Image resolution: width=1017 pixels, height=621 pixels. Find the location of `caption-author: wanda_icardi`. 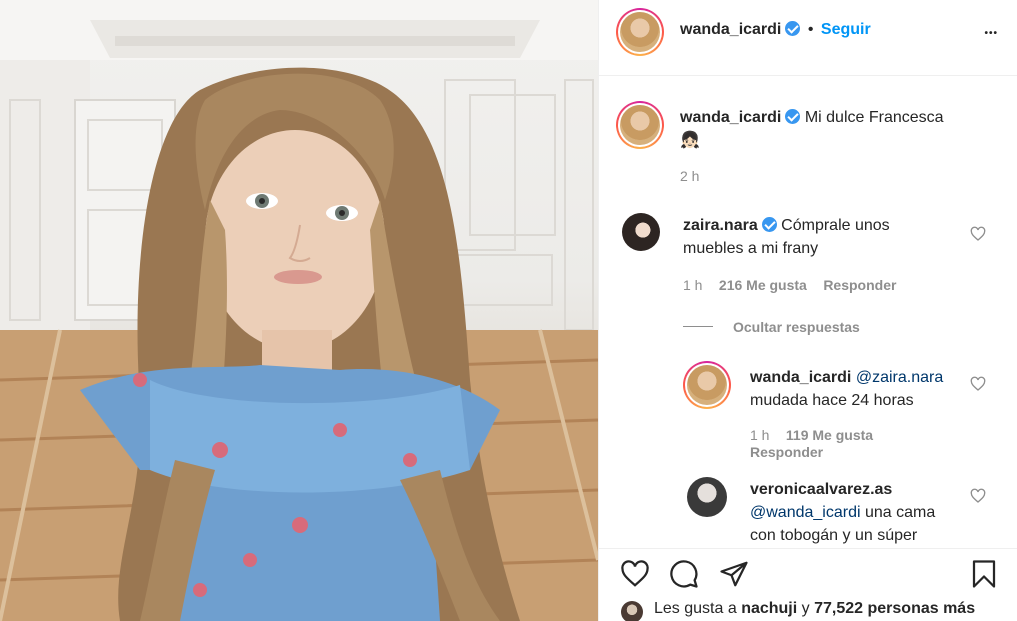

caption-author: wanda_icardi is located at coordinates (730, 117).